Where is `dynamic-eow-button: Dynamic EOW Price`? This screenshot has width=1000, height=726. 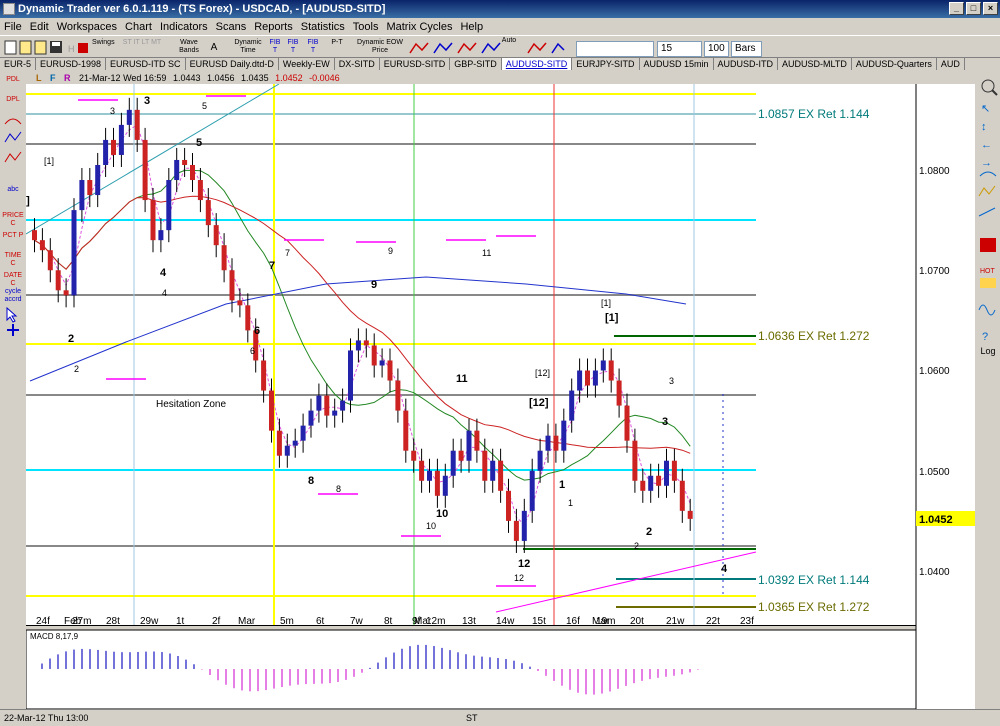 dynamic-eow-button: Dynamic EOW Price is located at coordinates (380, 47).